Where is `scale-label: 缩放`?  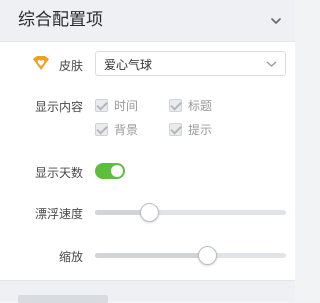
scale-label: 缩放 is located at coordinates (70, 257).